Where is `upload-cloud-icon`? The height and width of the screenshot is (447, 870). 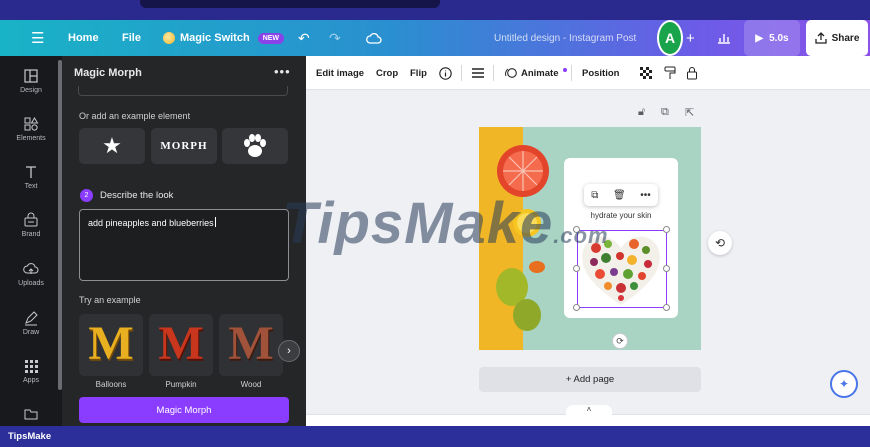
upload-cloud-icon is located at coordinates (31, 268).